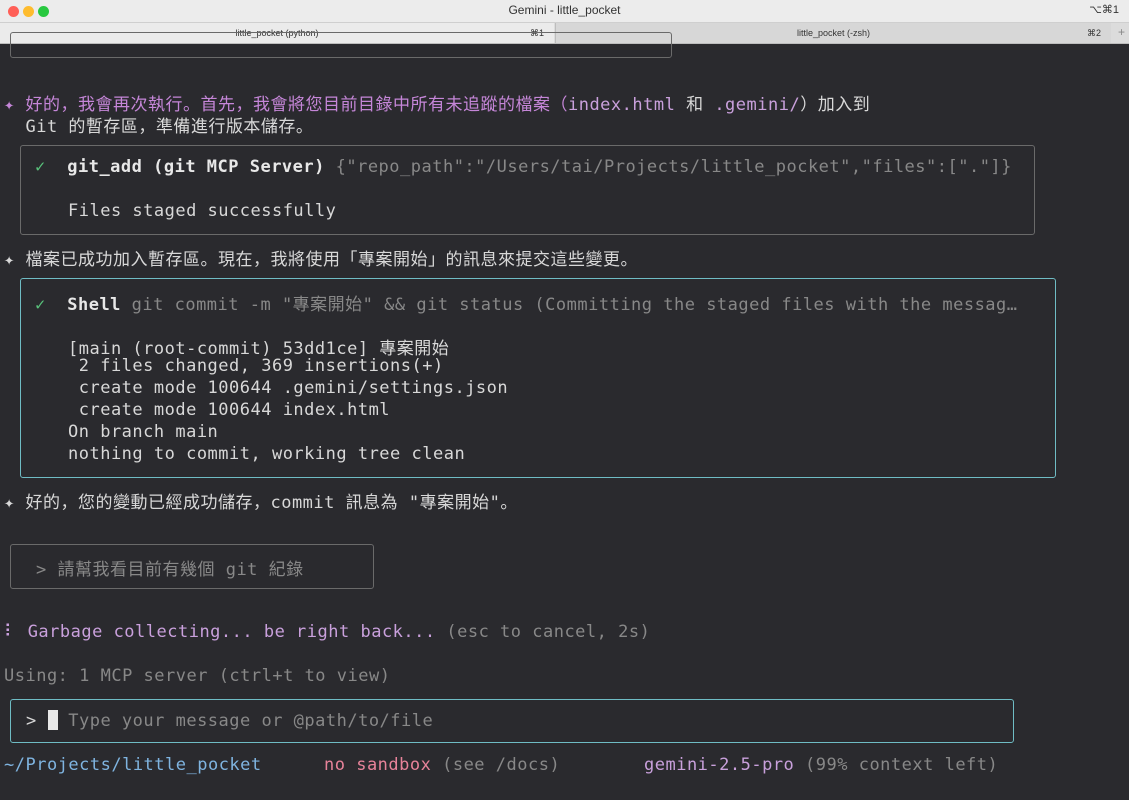 The height and width of the screenshot is (800, 1129). What do you see at coordinates (442, 765) in the screenshot?
I see `footer-sandbox: no sandbox (see /docs)` at bounding box center [442, 765].